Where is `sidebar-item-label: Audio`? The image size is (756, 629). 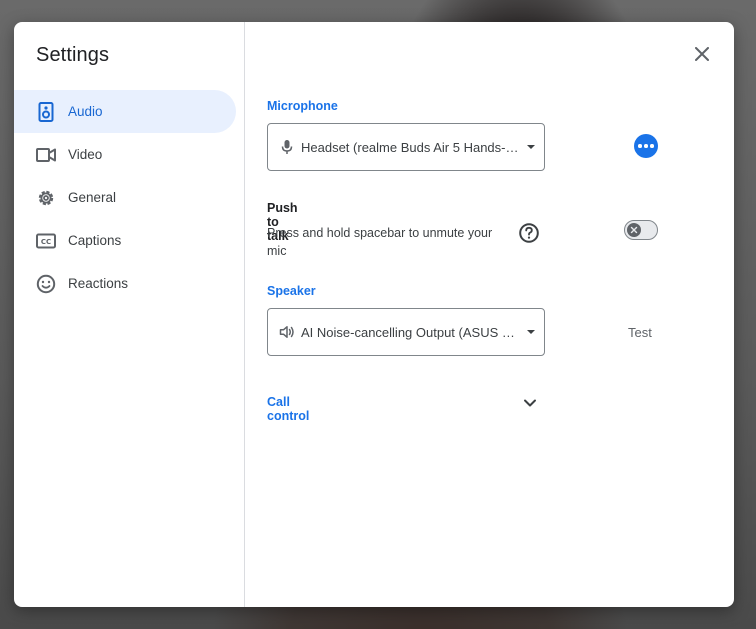
sidebar-item-label: Audio is located at coordinates (85, 111).